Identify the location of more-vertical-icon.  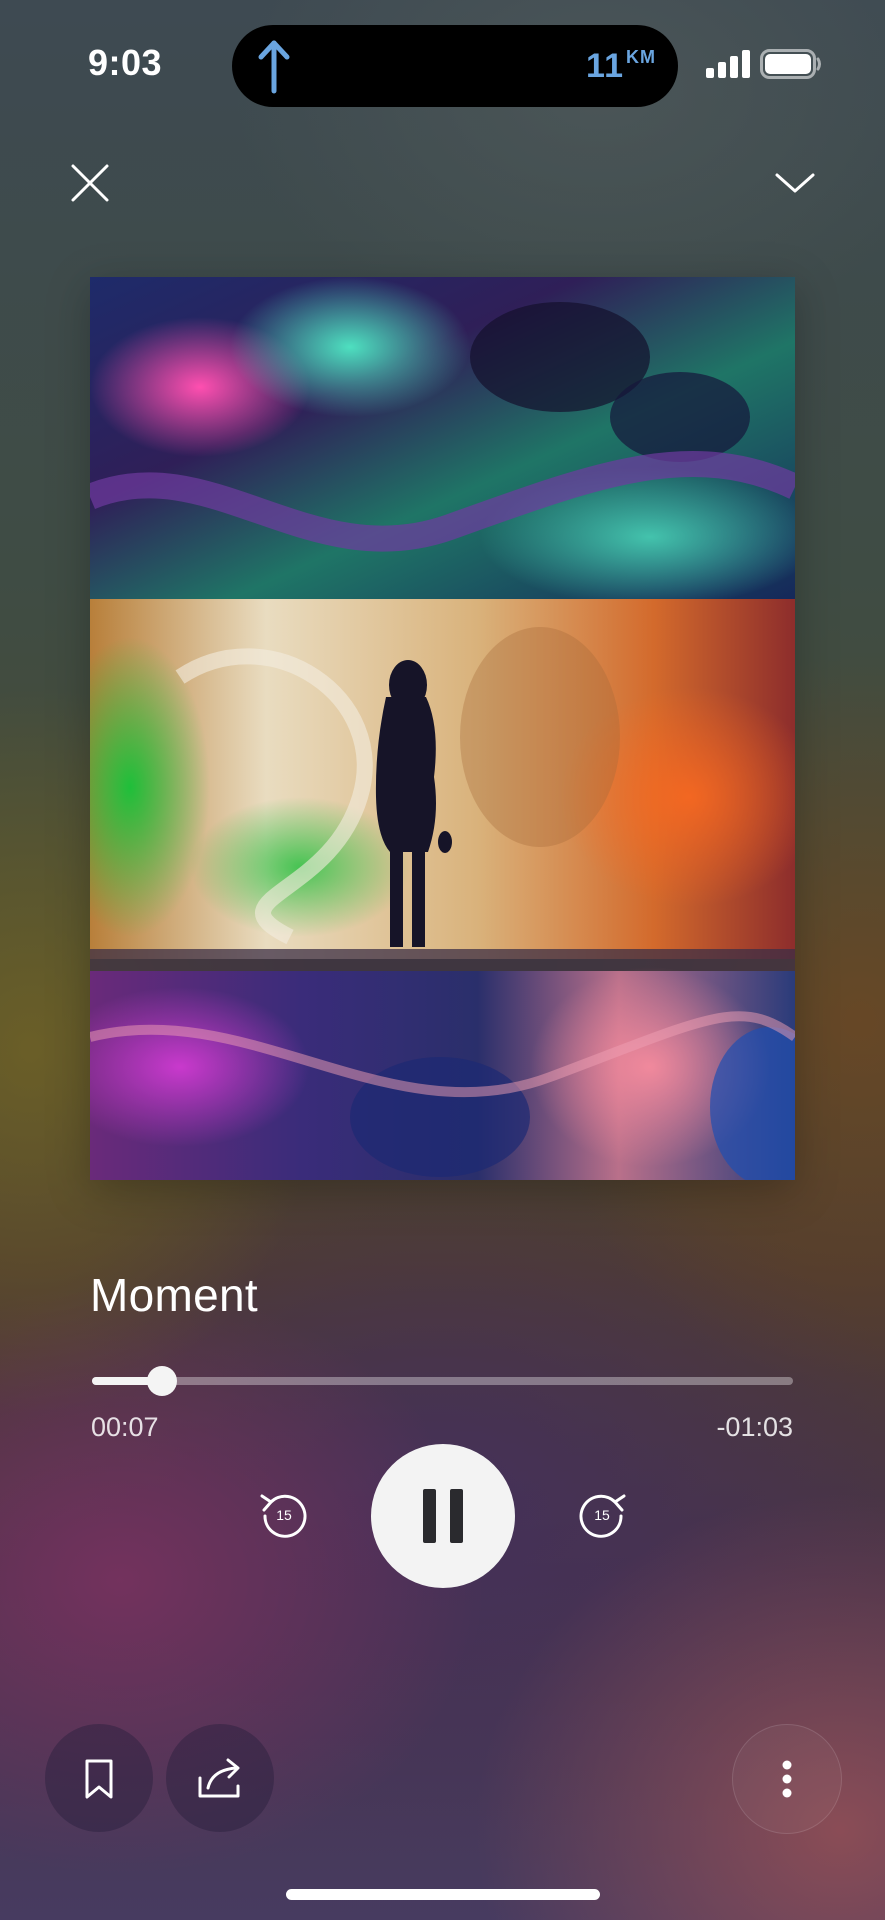
(787, 1779).